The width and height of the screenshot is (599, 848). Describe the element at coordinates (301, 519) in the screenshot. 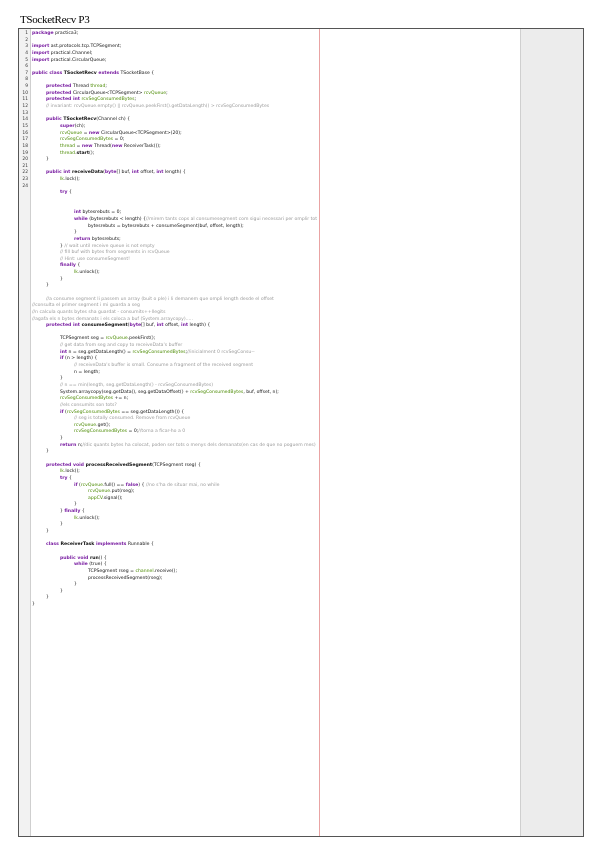

I see `code-line: lk.unlock();` at that location.